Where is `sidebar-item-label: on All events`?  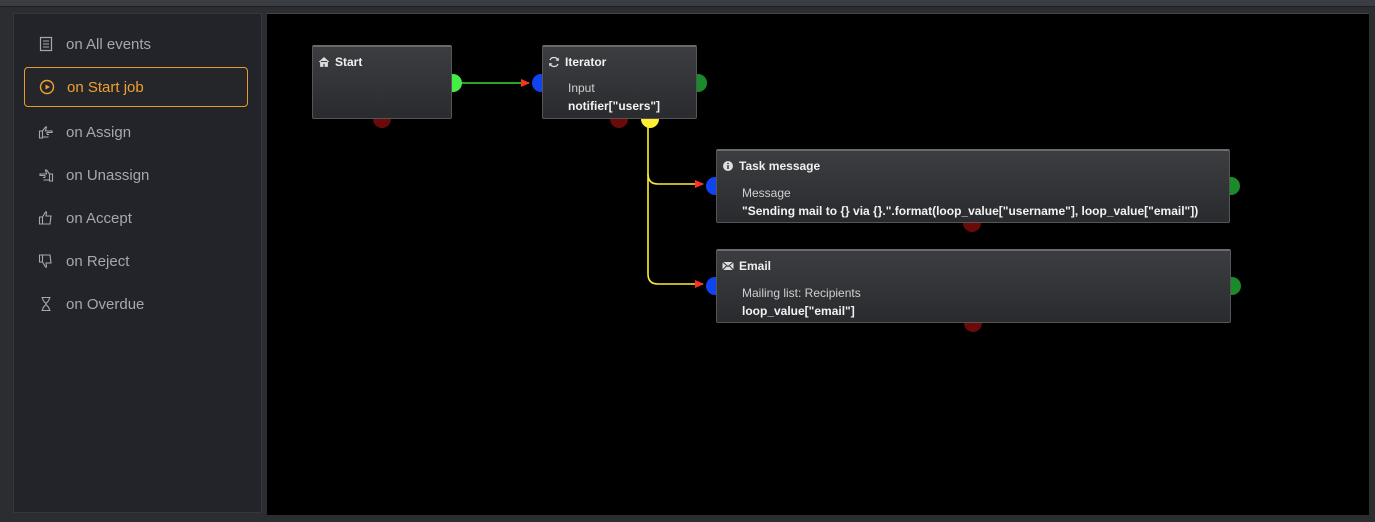
sidebar-item-label: on All events is located at coordinates (109, 44).